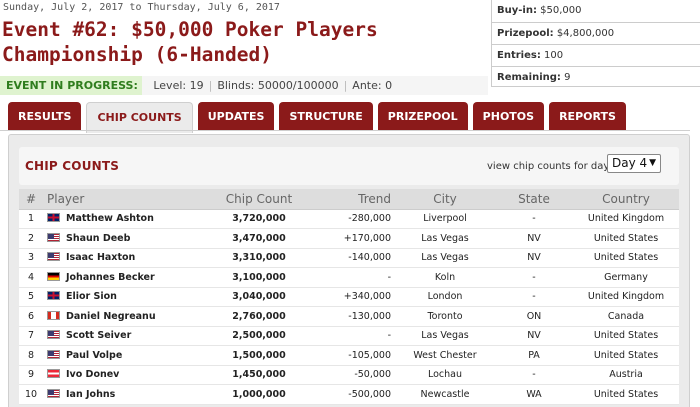  What do you see at coordinates (91, 296) in the screenshot?
I see `player-name: Elior Sion` at bounding box center [91, 296].